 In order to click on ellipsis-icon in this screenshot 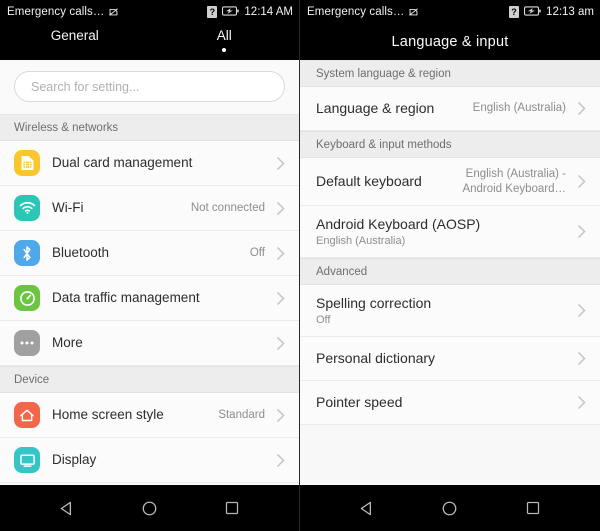, I will do `click(27, 343)`.